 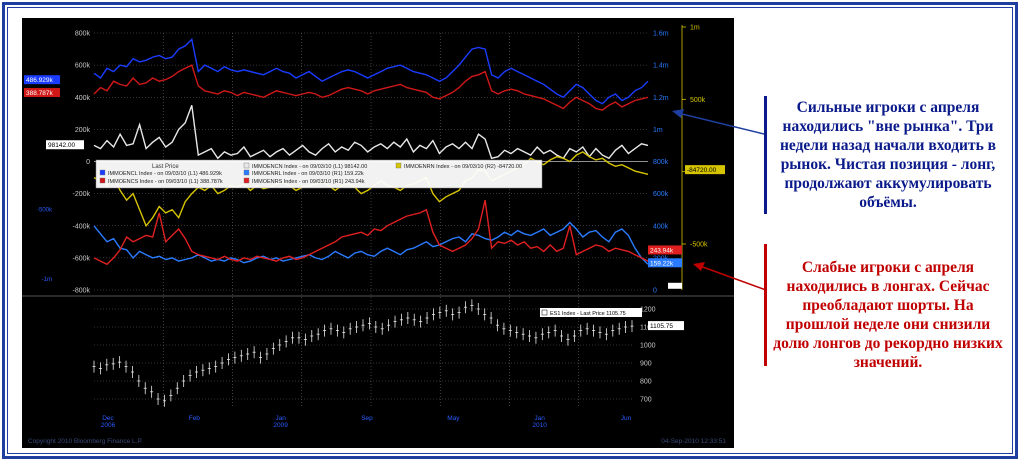 What do you see at coordinates (626, 418) in the screenshot?
I see `x-tick-label: Jun` at bounding box center [626, 418].